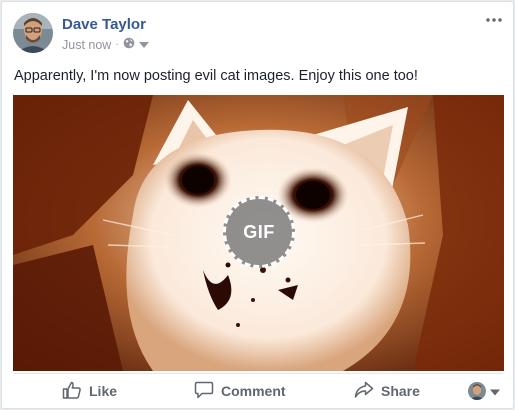  Describe the element at coordinates (494, 20) in the screenshot. I see `more-options-icon` at that location.